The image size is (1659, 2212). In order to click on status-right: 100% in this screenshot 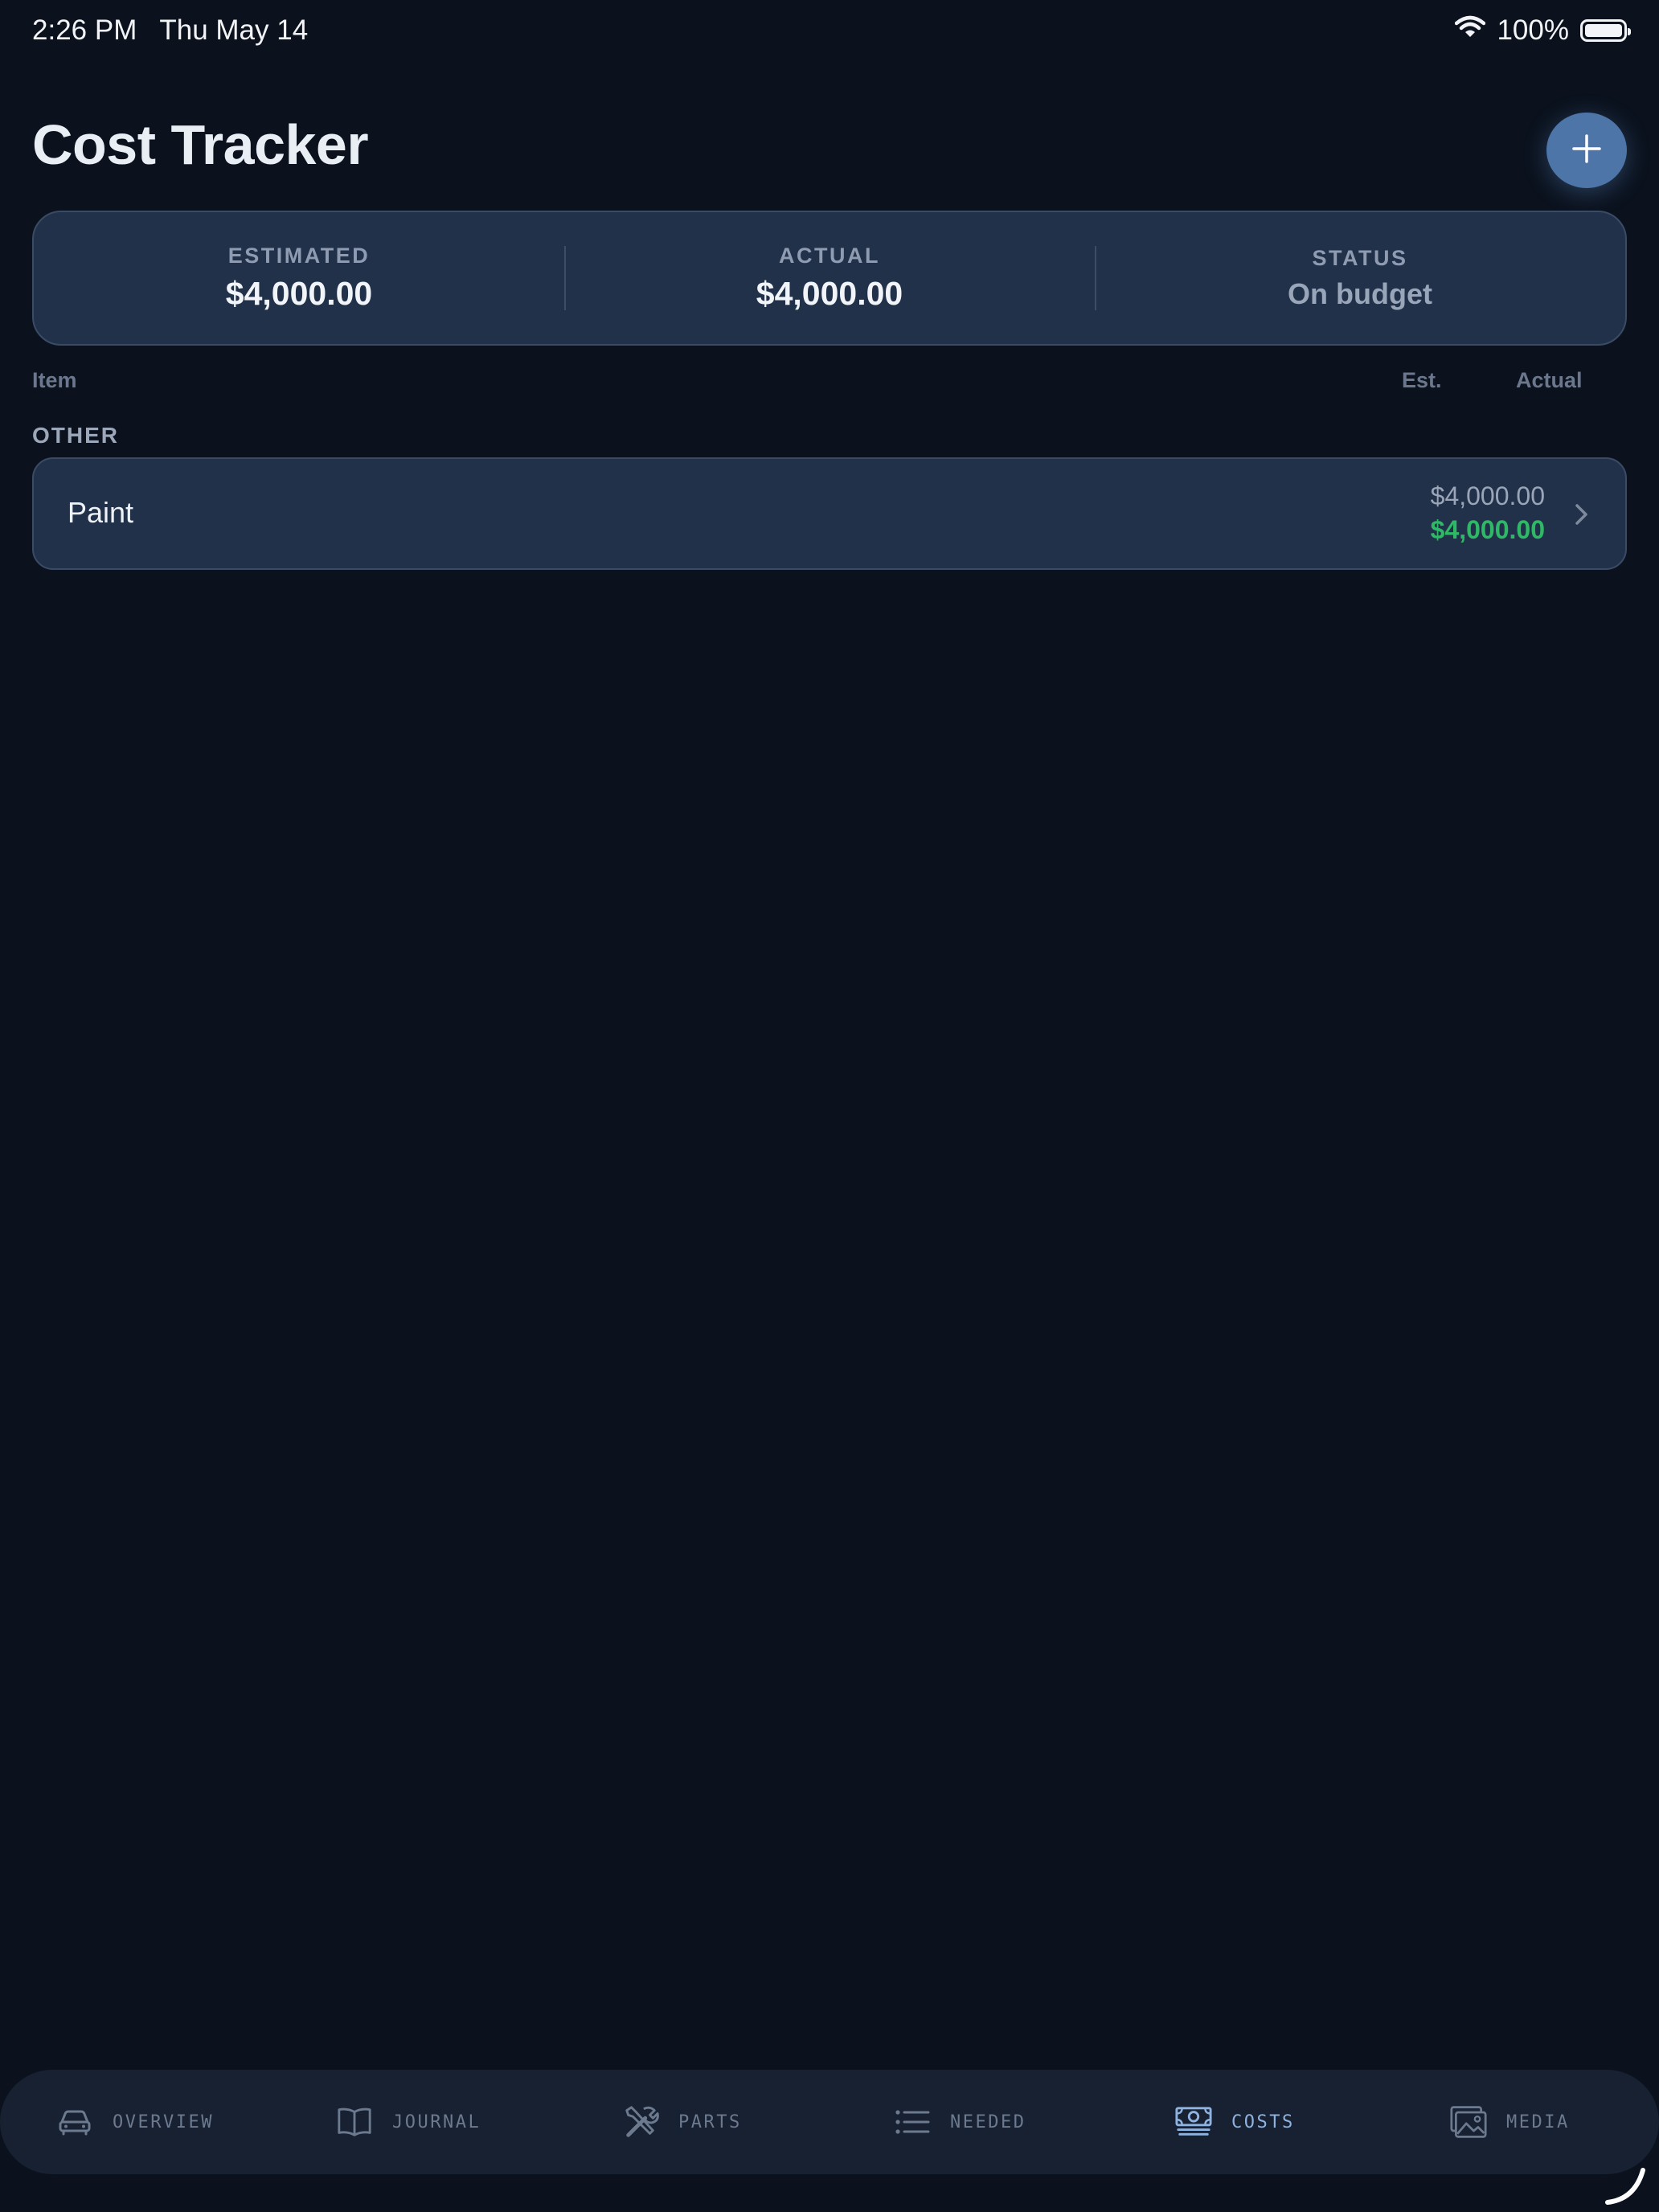, I will do `click(1543, 30)`.